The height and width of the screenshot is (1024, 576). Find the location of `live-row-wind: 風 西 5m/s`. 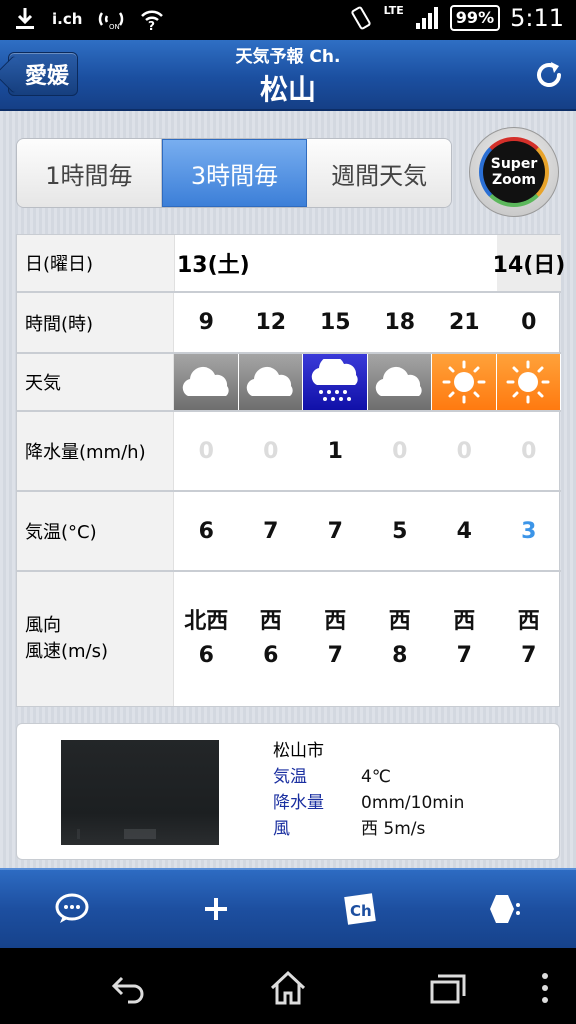

live-row-wind: 風 西 5m/s is located at coordinates (368, 829).